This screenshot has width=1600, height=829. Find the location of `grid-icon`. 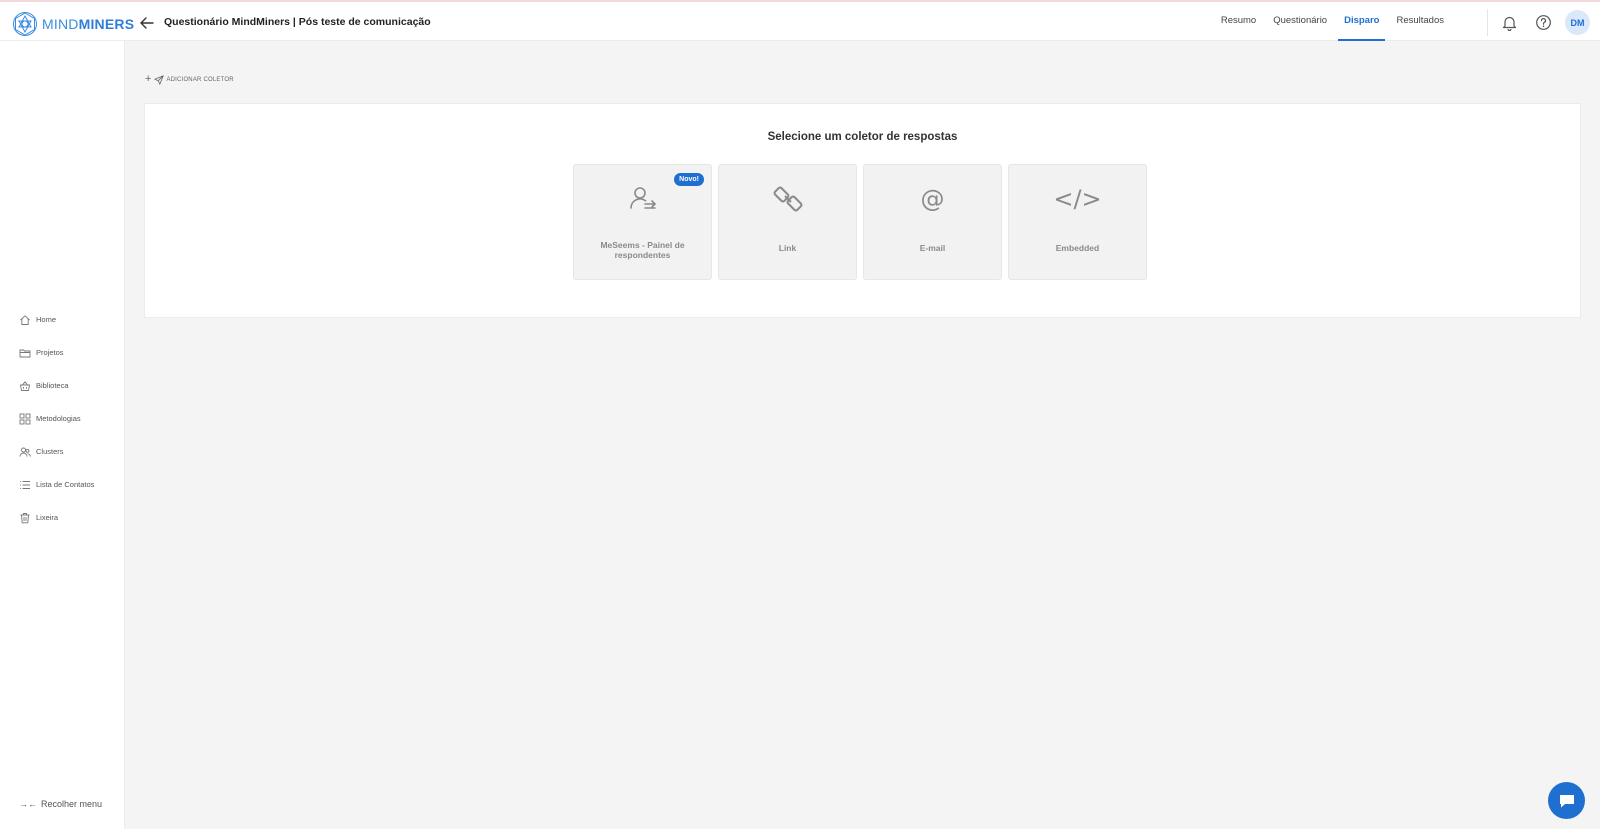

grid-icon is located at coordinates (25, 418).